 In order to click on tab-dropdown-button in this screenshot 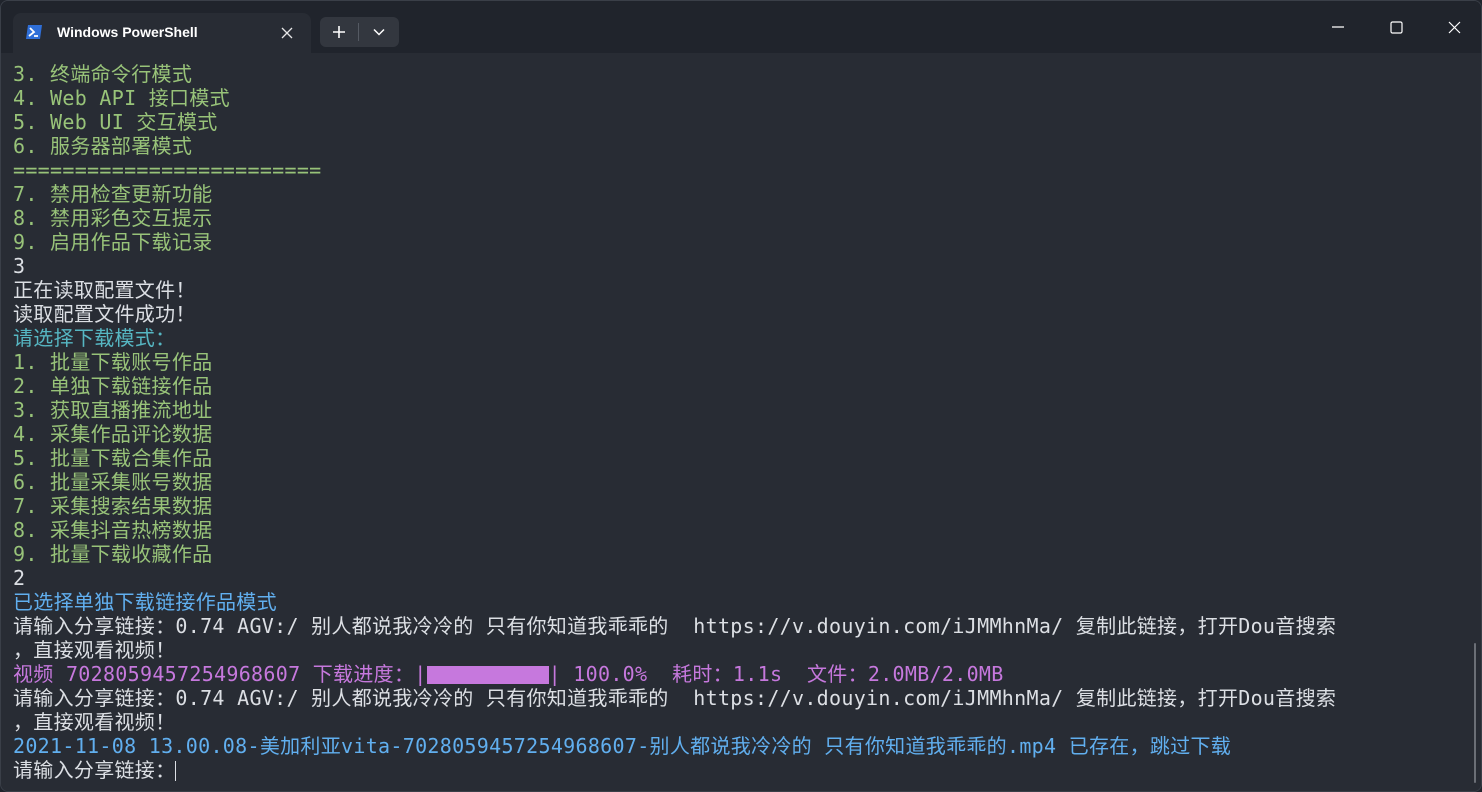, I will do `click(379, 32)`.